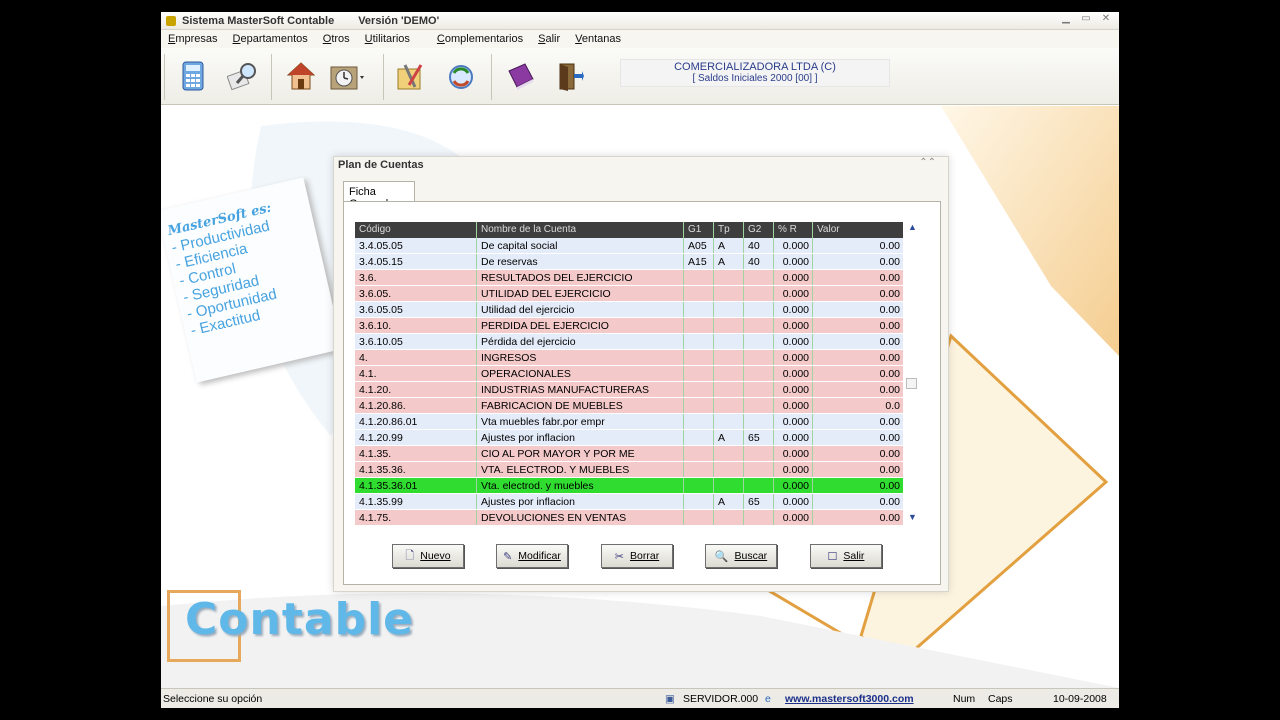 Image resolution: width=1280 pixels, height=720 pixels. Describe the element at coordinates (858, 230) in the screenshot. I see `col-valor: Valor` at that location.